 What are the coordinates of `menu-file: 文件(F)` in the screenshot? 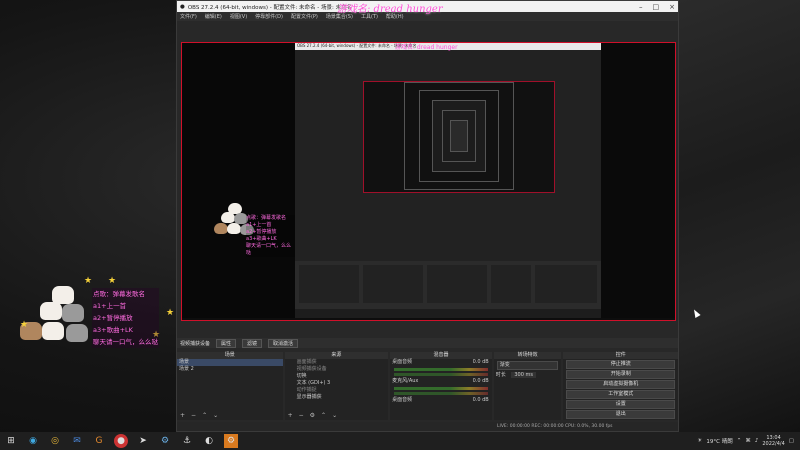 It's located at (188, 16).